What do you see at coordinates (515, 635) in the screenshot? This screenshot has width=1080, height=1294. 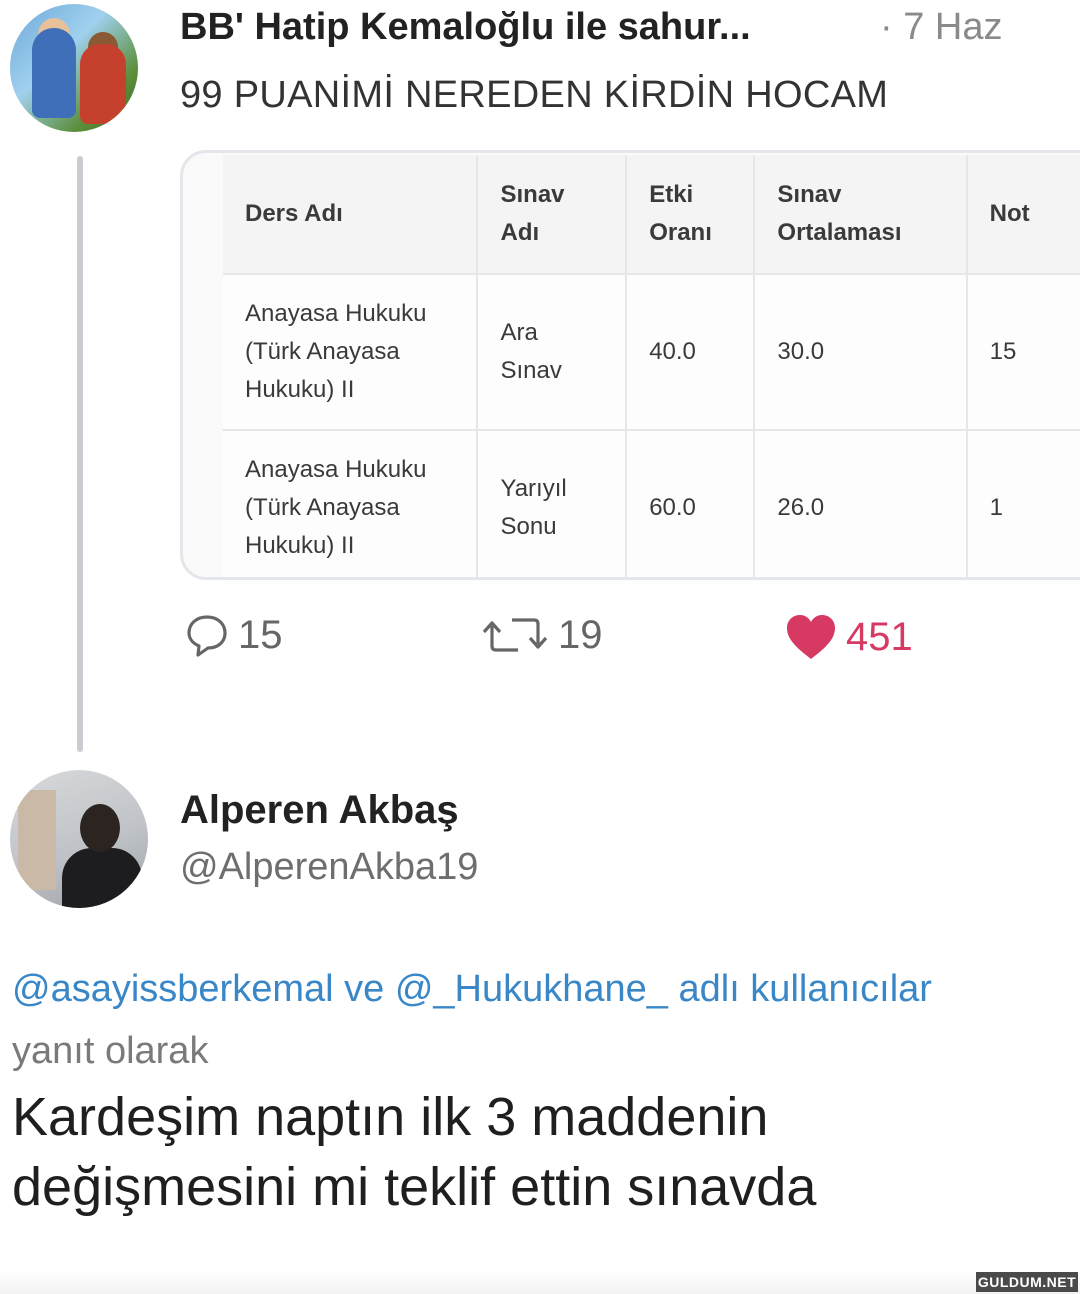 I see `retweet-icon` at bounding box center [515, 635].